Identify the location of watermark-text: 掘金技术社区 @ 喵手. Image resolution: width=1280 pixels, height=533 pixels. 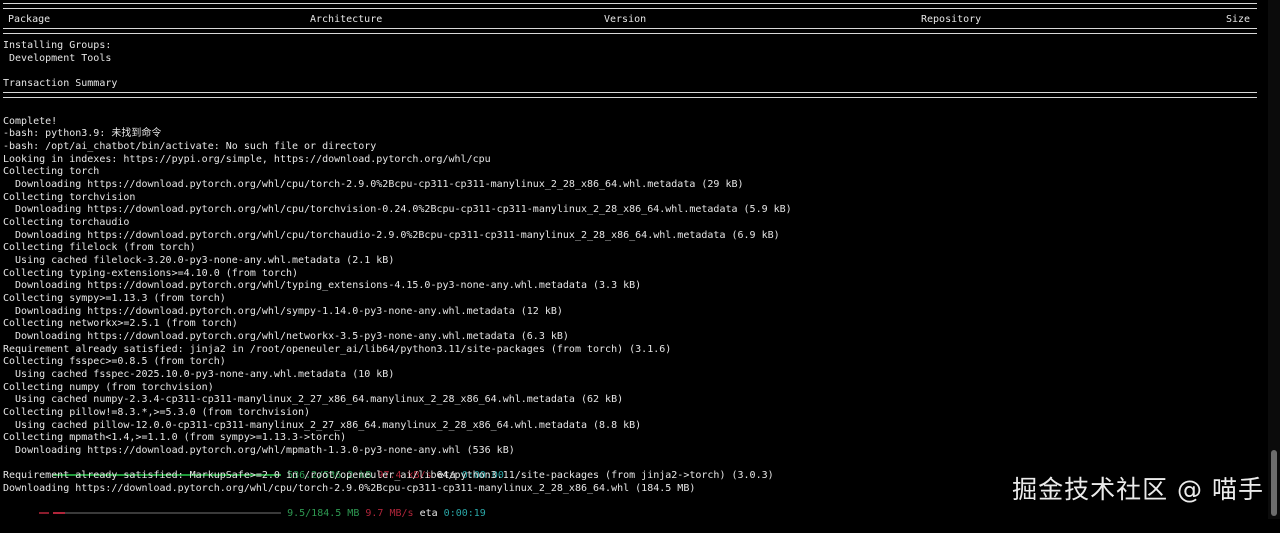
(1138, 489).